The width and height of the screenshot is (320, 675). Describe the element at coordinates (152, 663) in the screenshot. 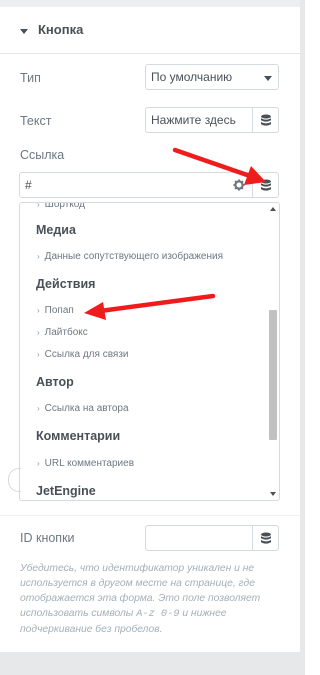

I see `bottom-band` at that location.